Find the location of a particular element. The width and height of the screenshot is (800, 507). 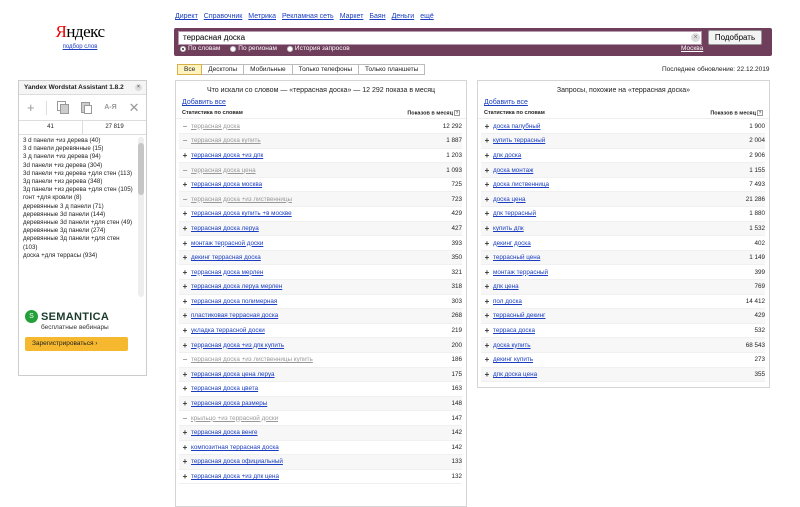

topnav-link: Рекламная сеть is located at coordinates (308, 16).